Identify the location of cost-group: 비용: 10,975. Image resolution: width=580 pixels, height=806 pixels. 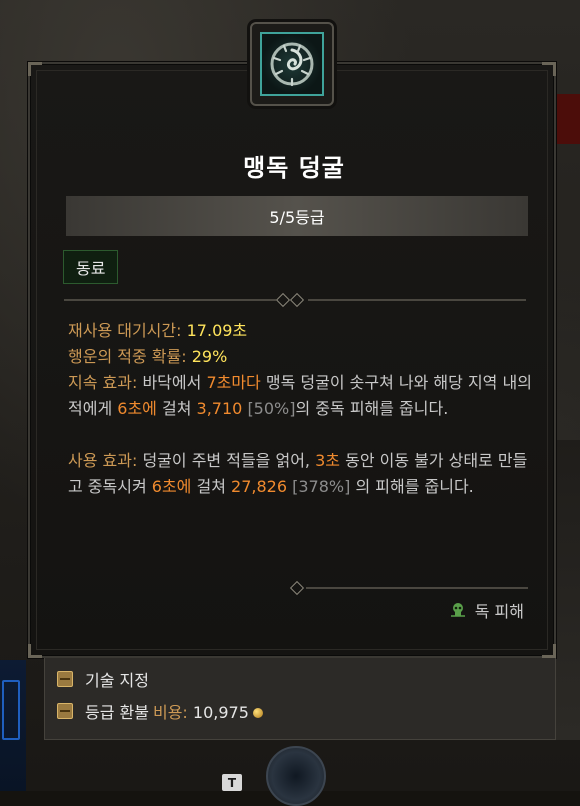
(208, 711).